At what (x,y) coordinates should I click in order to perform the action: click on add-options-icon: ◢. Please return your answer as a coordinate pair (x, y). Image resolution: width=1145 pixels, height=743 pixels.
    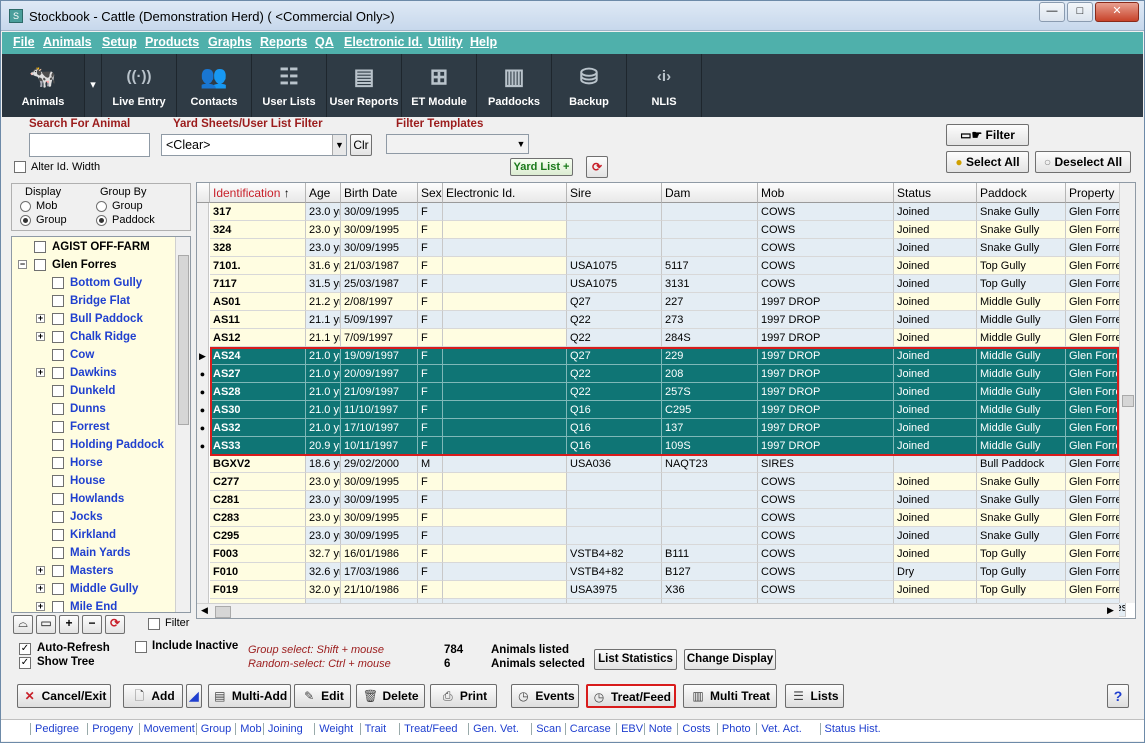
    Looking at the image, I should click on (194, 696).